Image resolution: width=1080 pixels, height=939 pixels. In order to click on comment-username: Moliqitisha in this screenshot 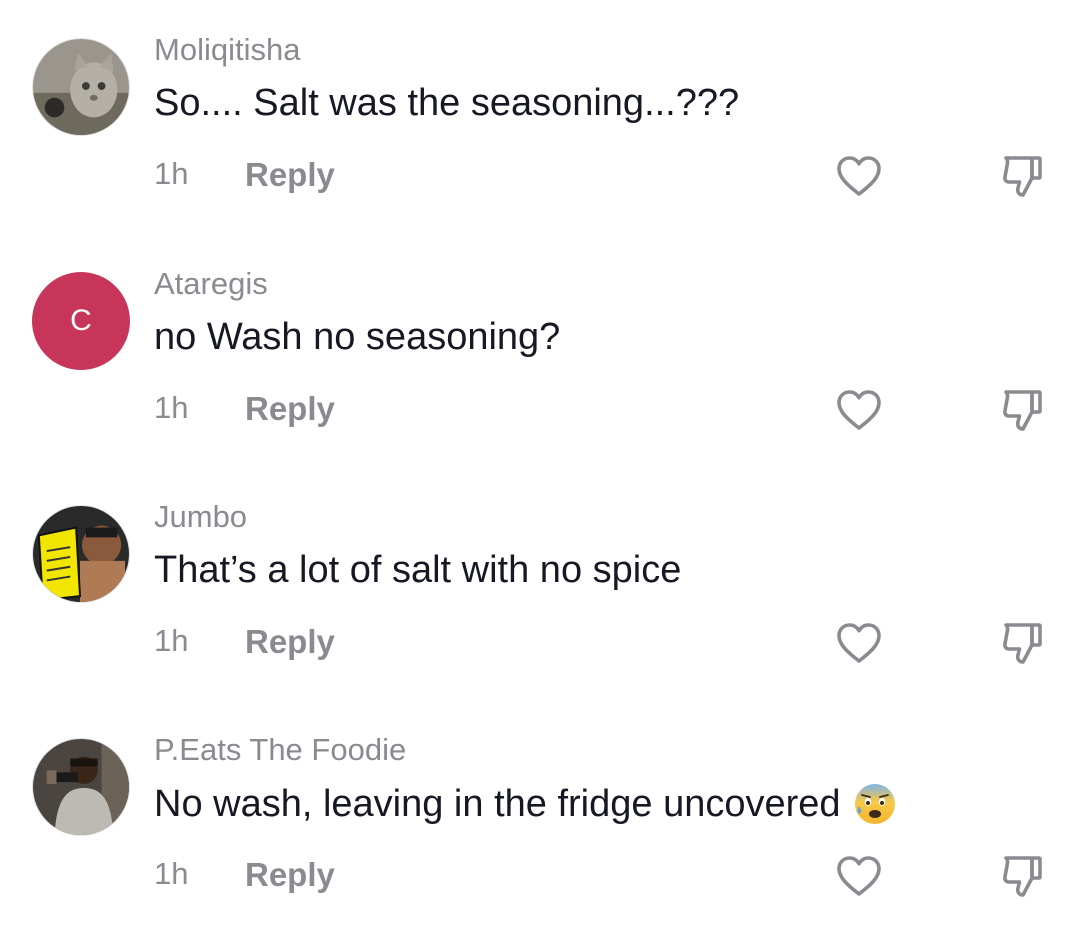, I will do `click(227, 50)`.